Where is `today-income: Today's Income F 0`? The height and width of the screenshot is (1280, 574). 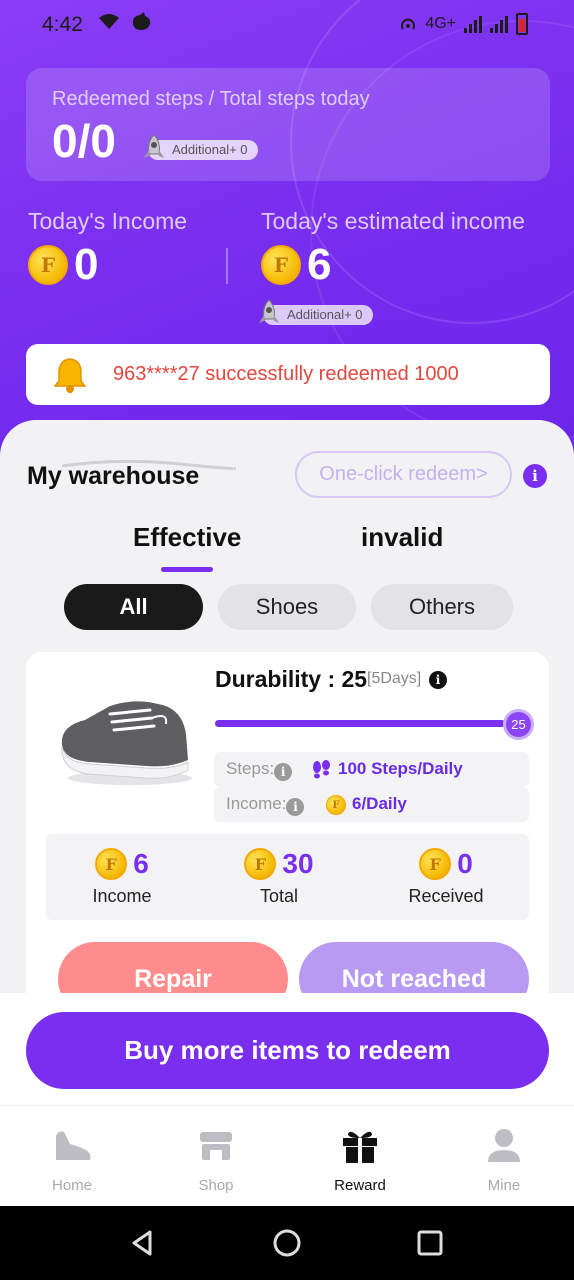 today-income: Today's Income F 0 is located at coordinates (107, 247).